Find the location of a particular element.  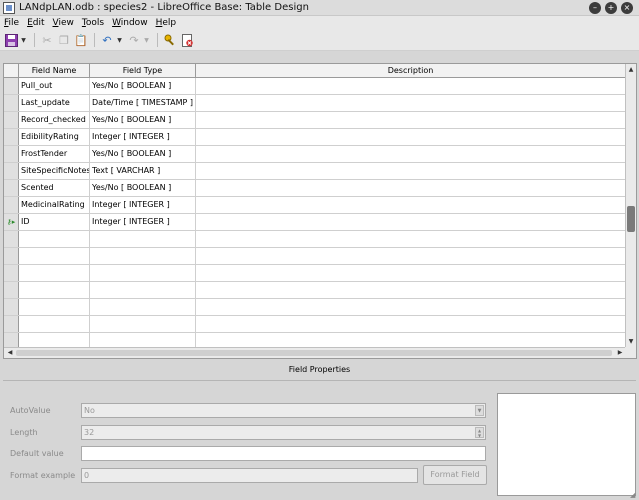

minimize-icon: – is located at coordinates (595, 8).